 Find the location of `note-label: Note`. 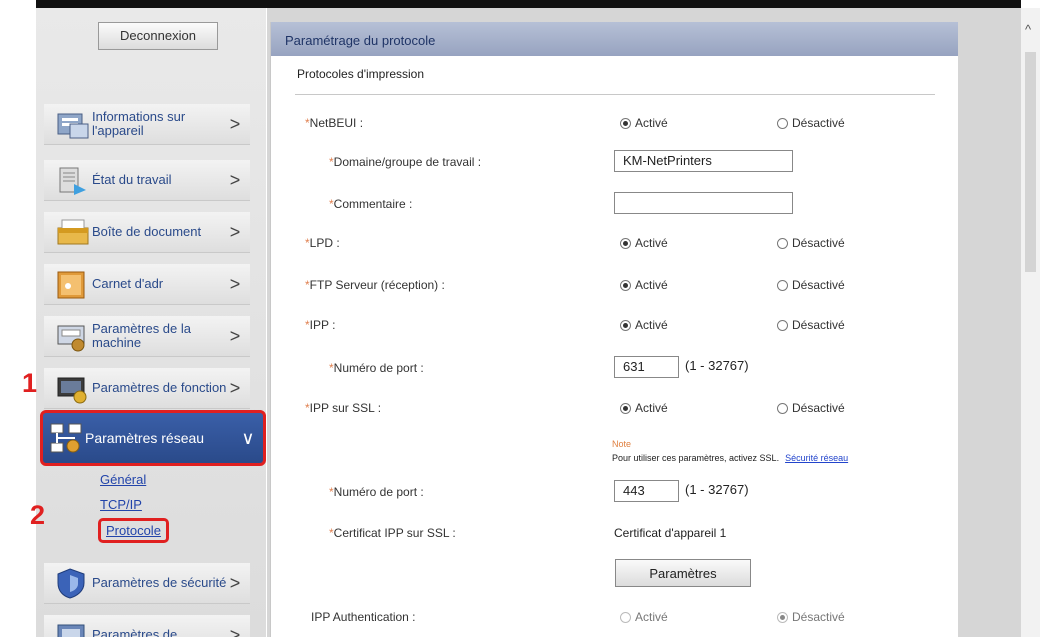

note-label: Note is located at coordinates (622, 444).